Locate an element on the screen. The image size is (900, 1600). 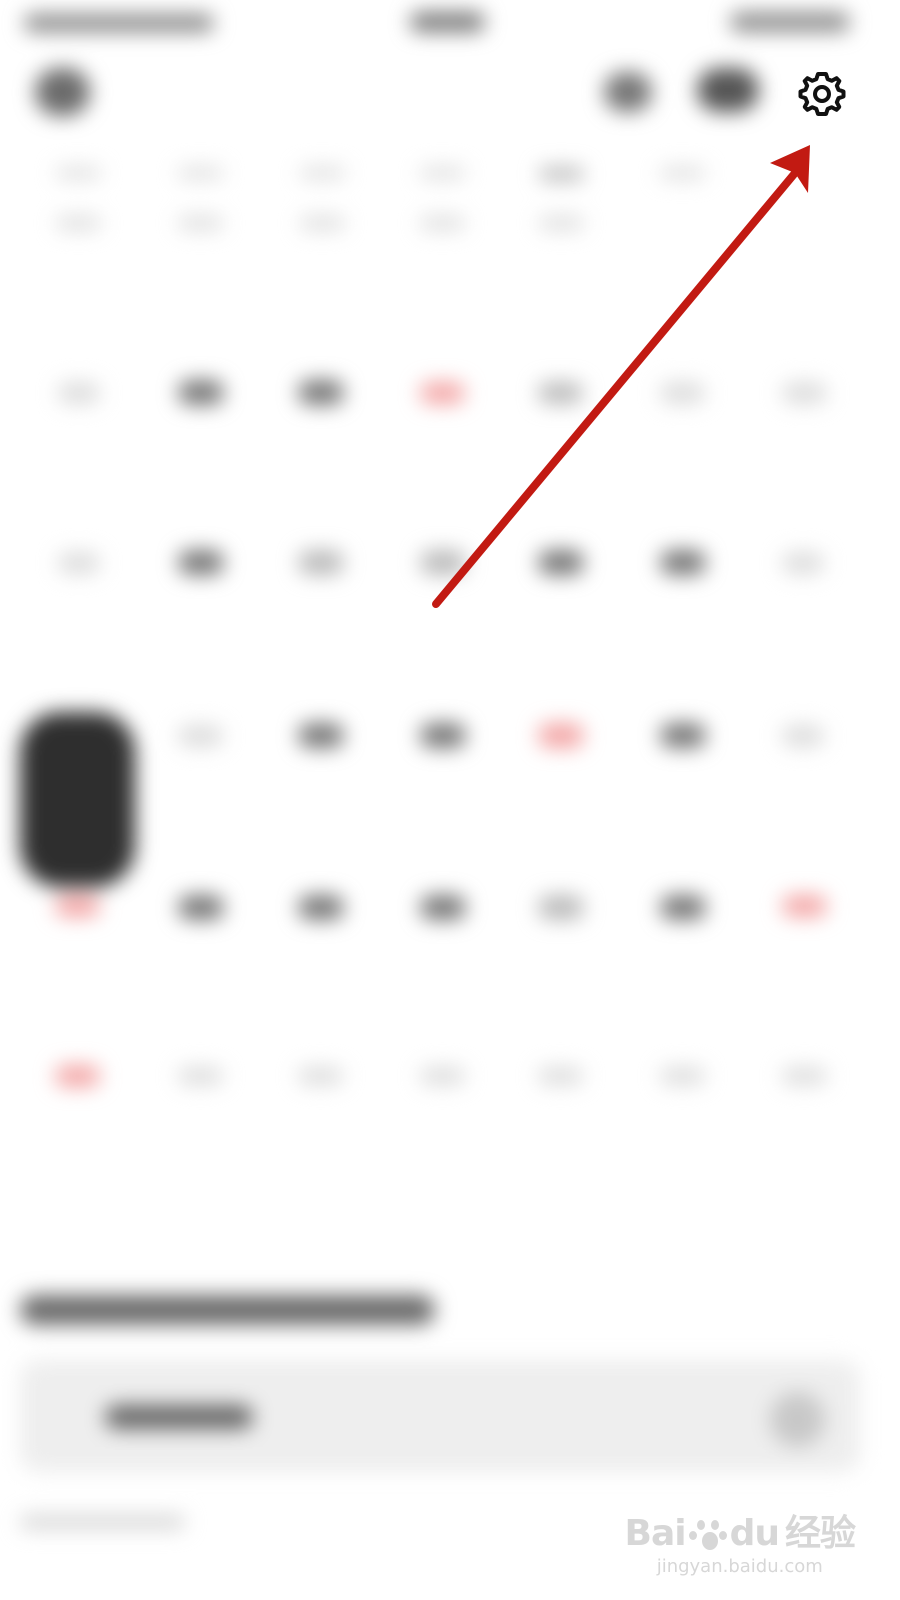
watermark-brand: Bai du 经验 is located at coordinates (740, 1533).